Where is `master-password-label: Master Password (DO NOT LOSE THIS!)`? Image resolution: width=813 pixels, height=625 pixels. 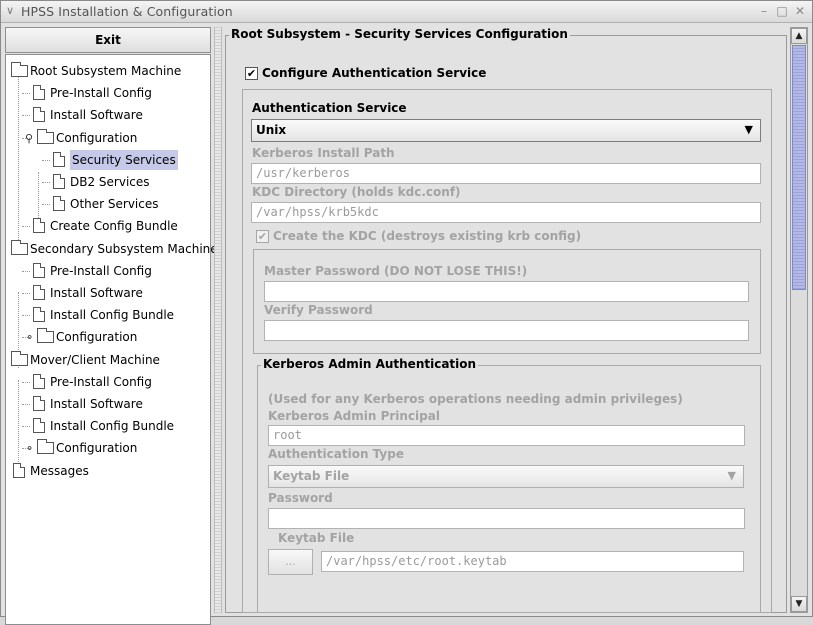
master-password-label: Master Password (DO NOT LOSE THIS!) is located at coordinates (396, 271).